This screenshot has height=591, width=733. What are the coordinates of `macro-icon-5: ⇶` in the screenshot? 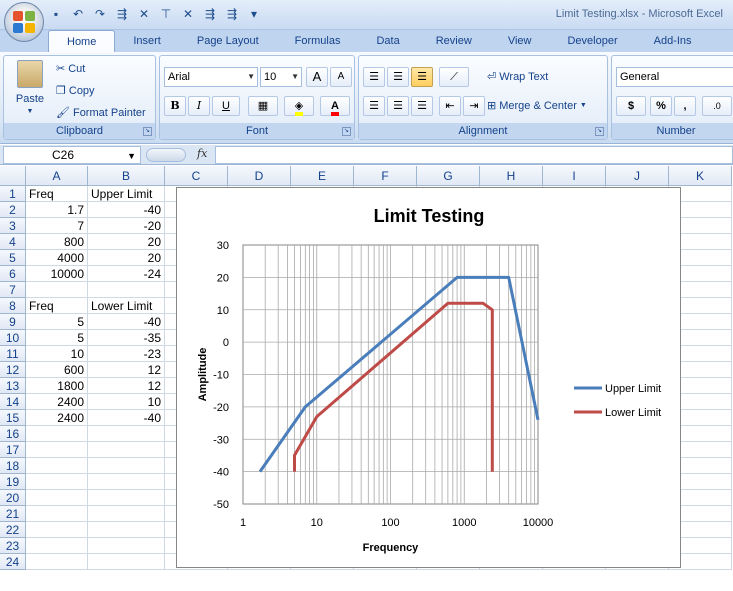 It's located at (210, 14).